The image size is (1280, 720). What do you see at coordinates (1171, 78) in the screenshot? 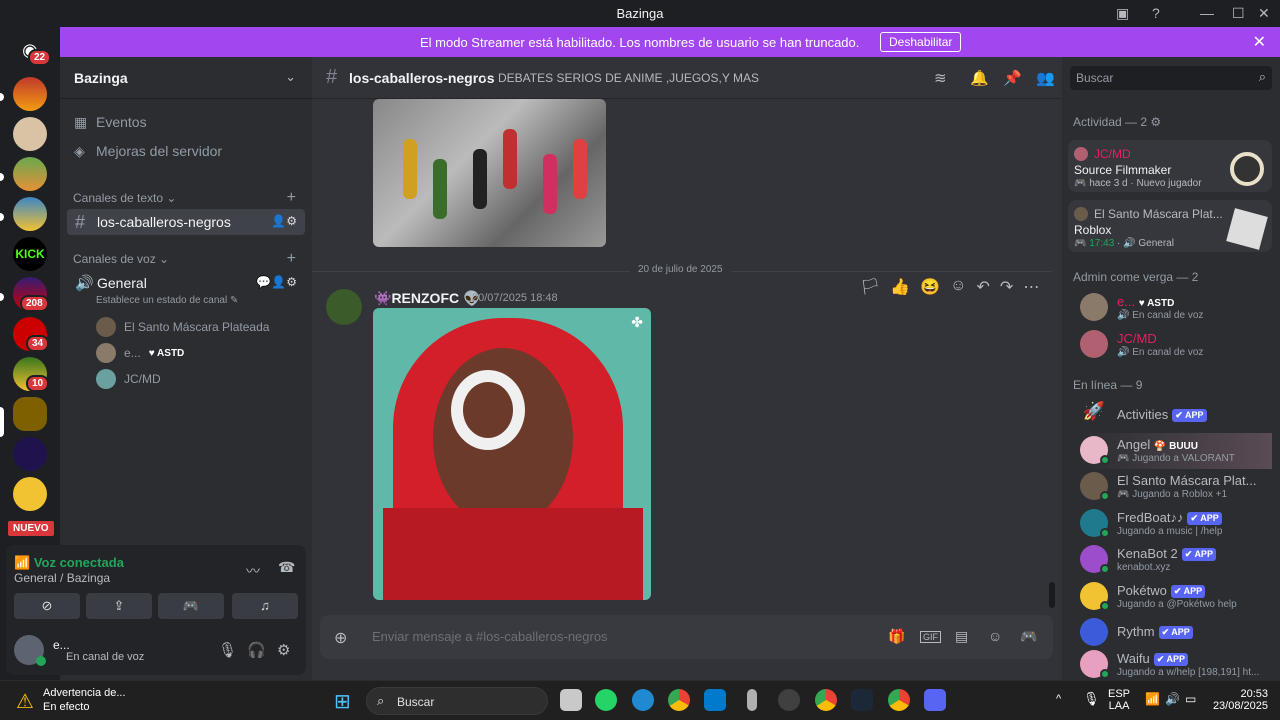
I see `search-input: Buscar ⌕` at bounding box center [1171, 78].